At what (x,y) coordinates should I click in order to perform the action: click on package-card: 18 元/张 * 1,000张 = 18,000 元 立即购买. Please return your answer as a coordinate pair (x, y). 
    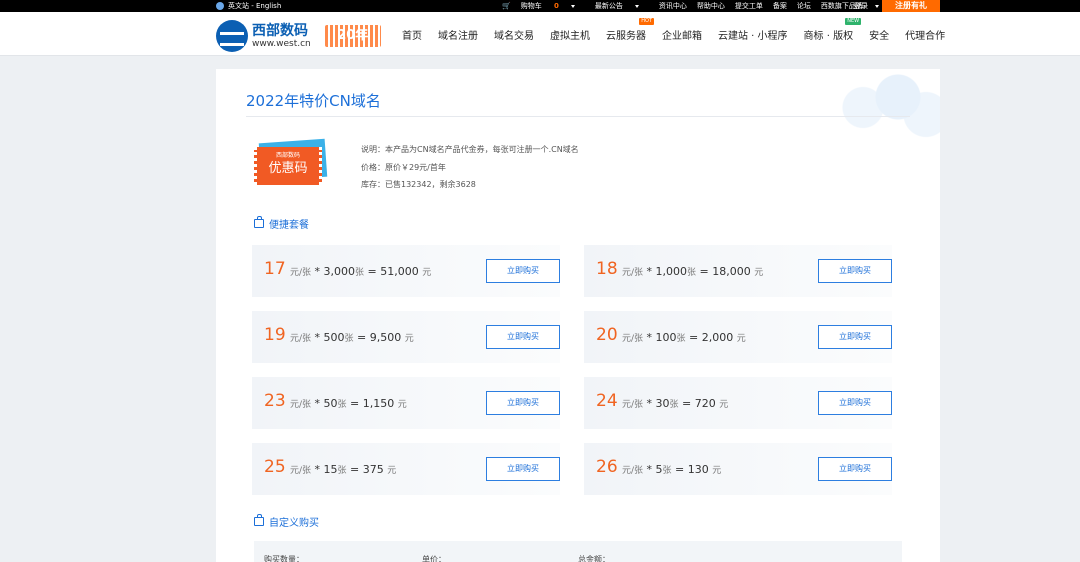
    Looking at the image, I should click on (738, 271).